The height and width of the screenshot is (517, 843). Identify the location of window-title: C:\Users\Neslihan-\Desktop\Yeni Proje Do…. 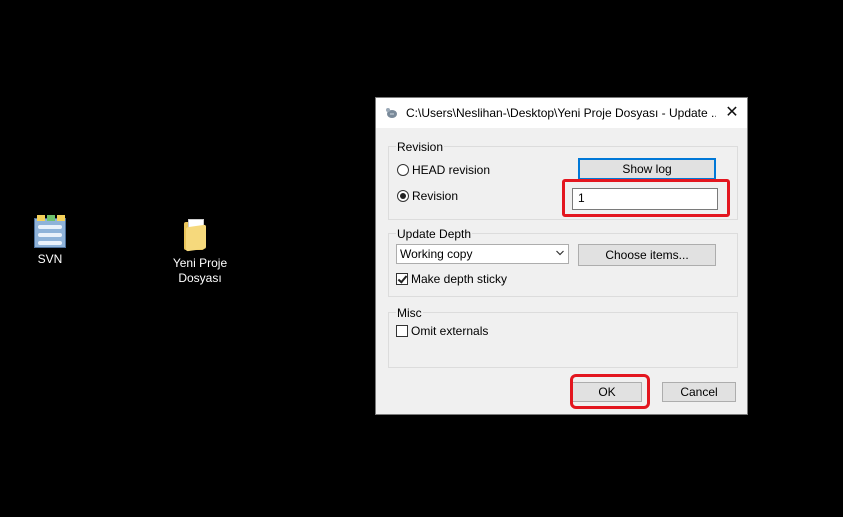
(561, 113).